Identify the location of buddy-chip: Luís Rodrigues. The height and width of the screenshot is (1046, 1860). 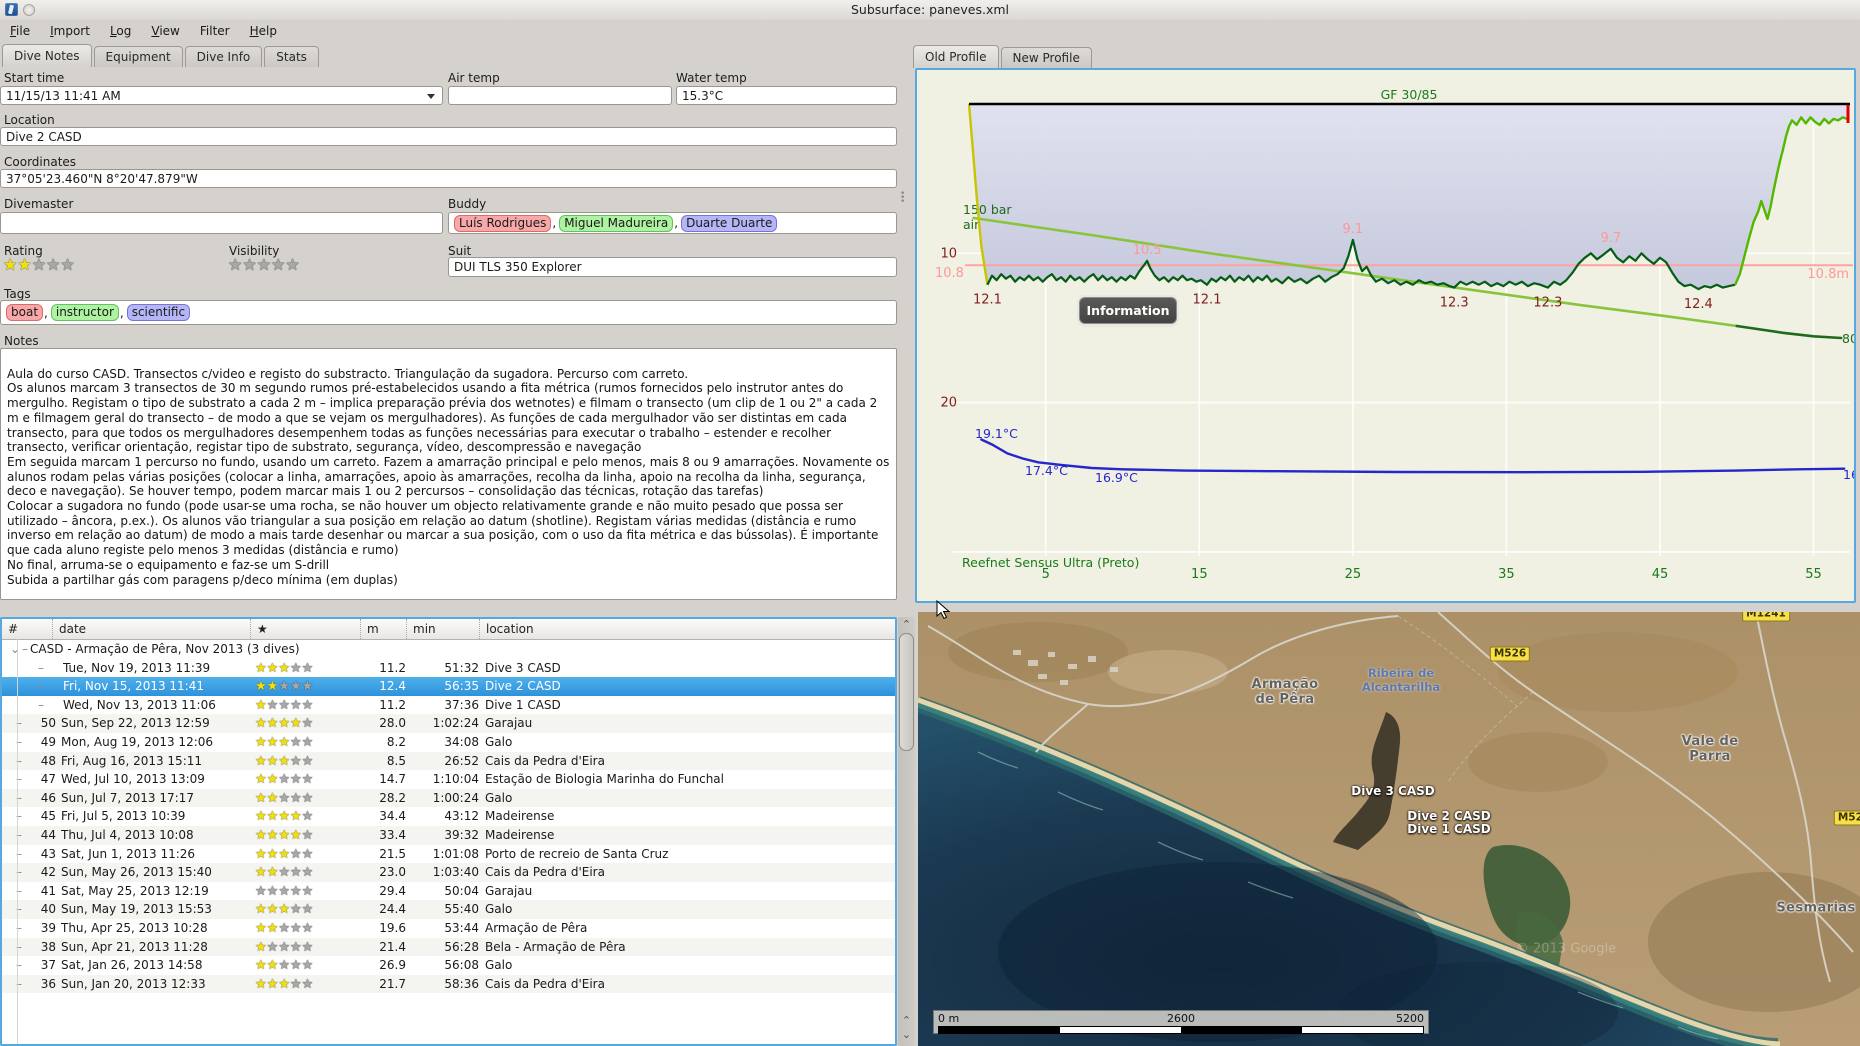
(503, 223).